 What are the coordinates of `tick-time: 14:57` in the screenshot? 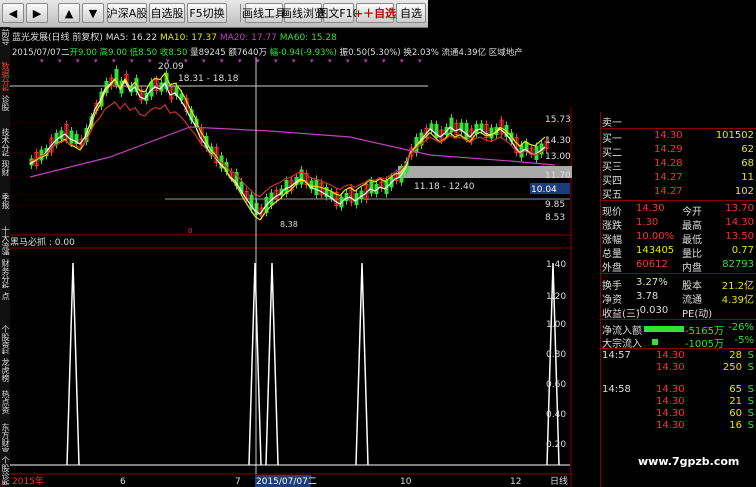 It's located at (616, 355).